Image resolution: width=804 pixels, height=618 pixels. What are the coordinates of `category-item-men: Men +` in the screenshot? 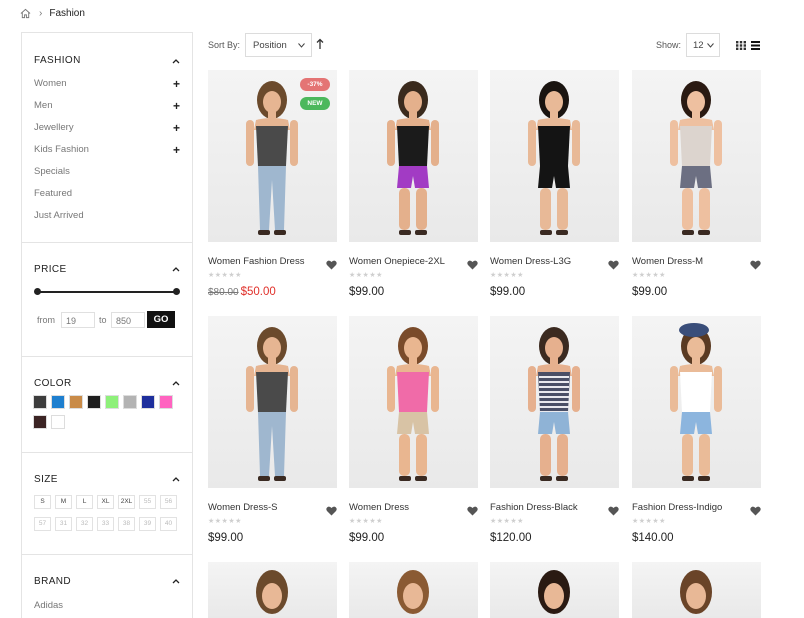 It's located at (107, 106).